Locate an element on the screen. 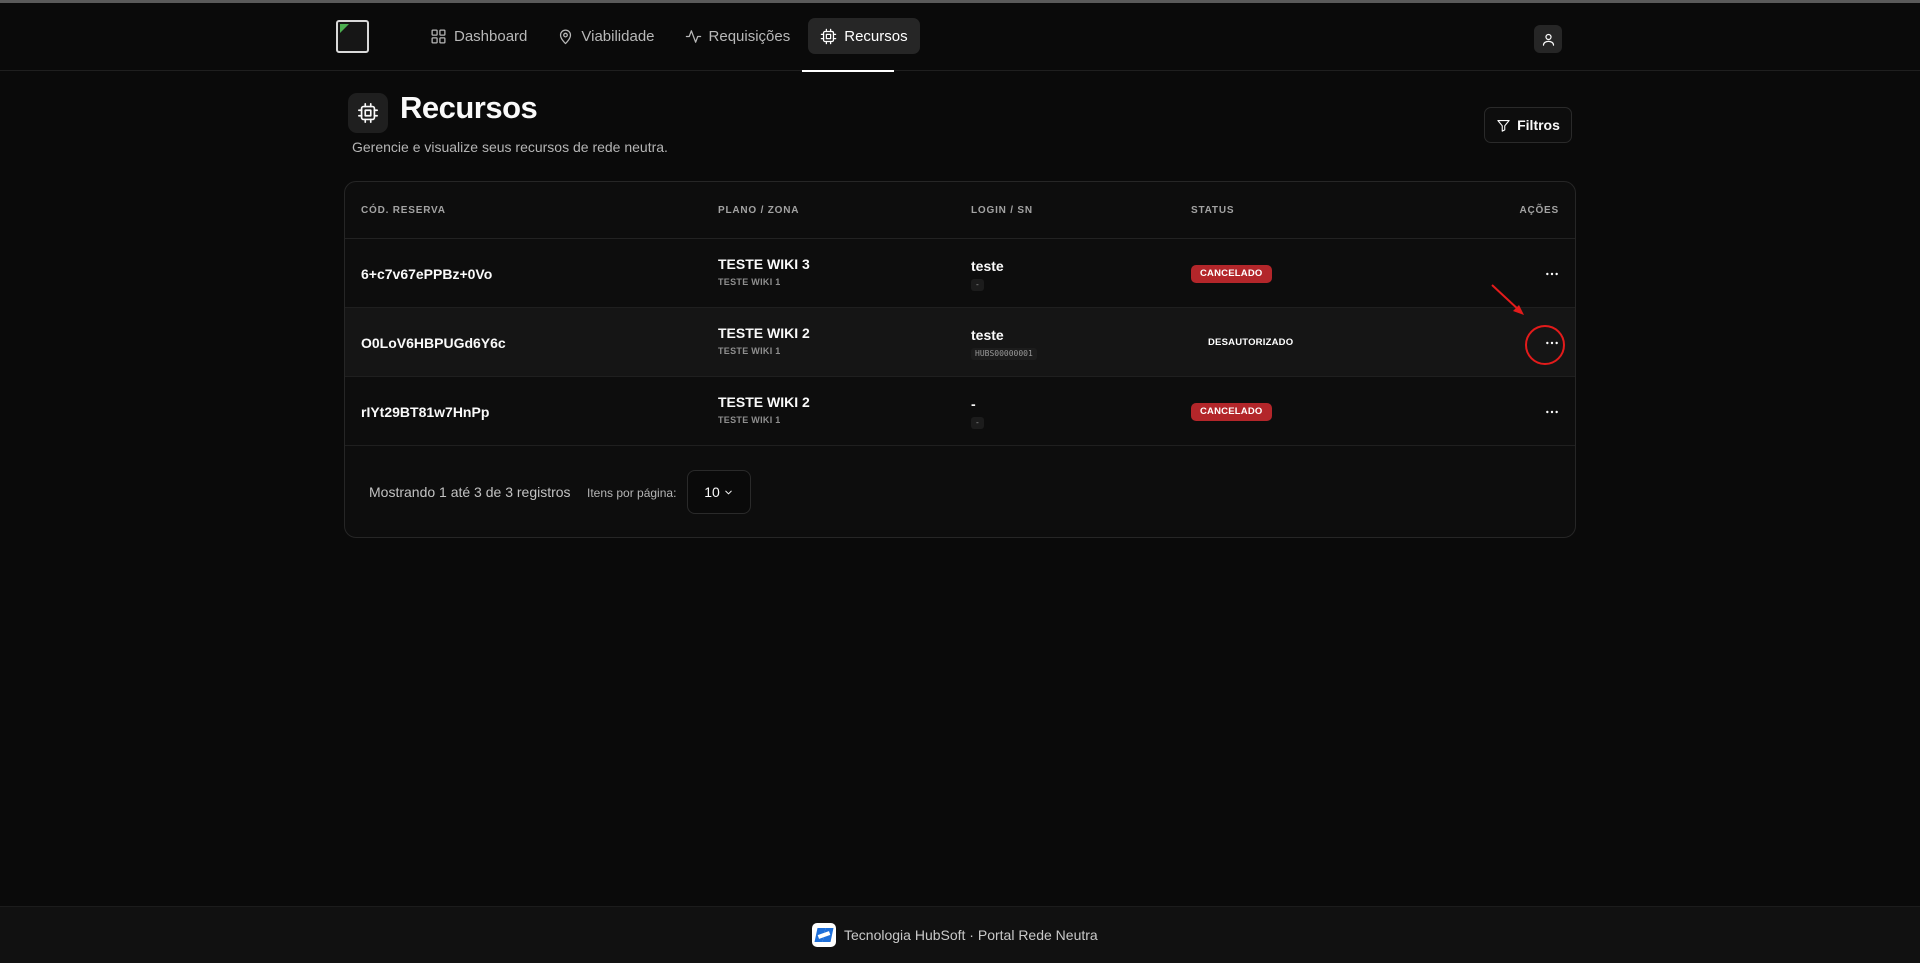 This screenshot has height=963, width=1920. nav-item-viabilidade: Viabilidade is located at coordinates (605, 36).